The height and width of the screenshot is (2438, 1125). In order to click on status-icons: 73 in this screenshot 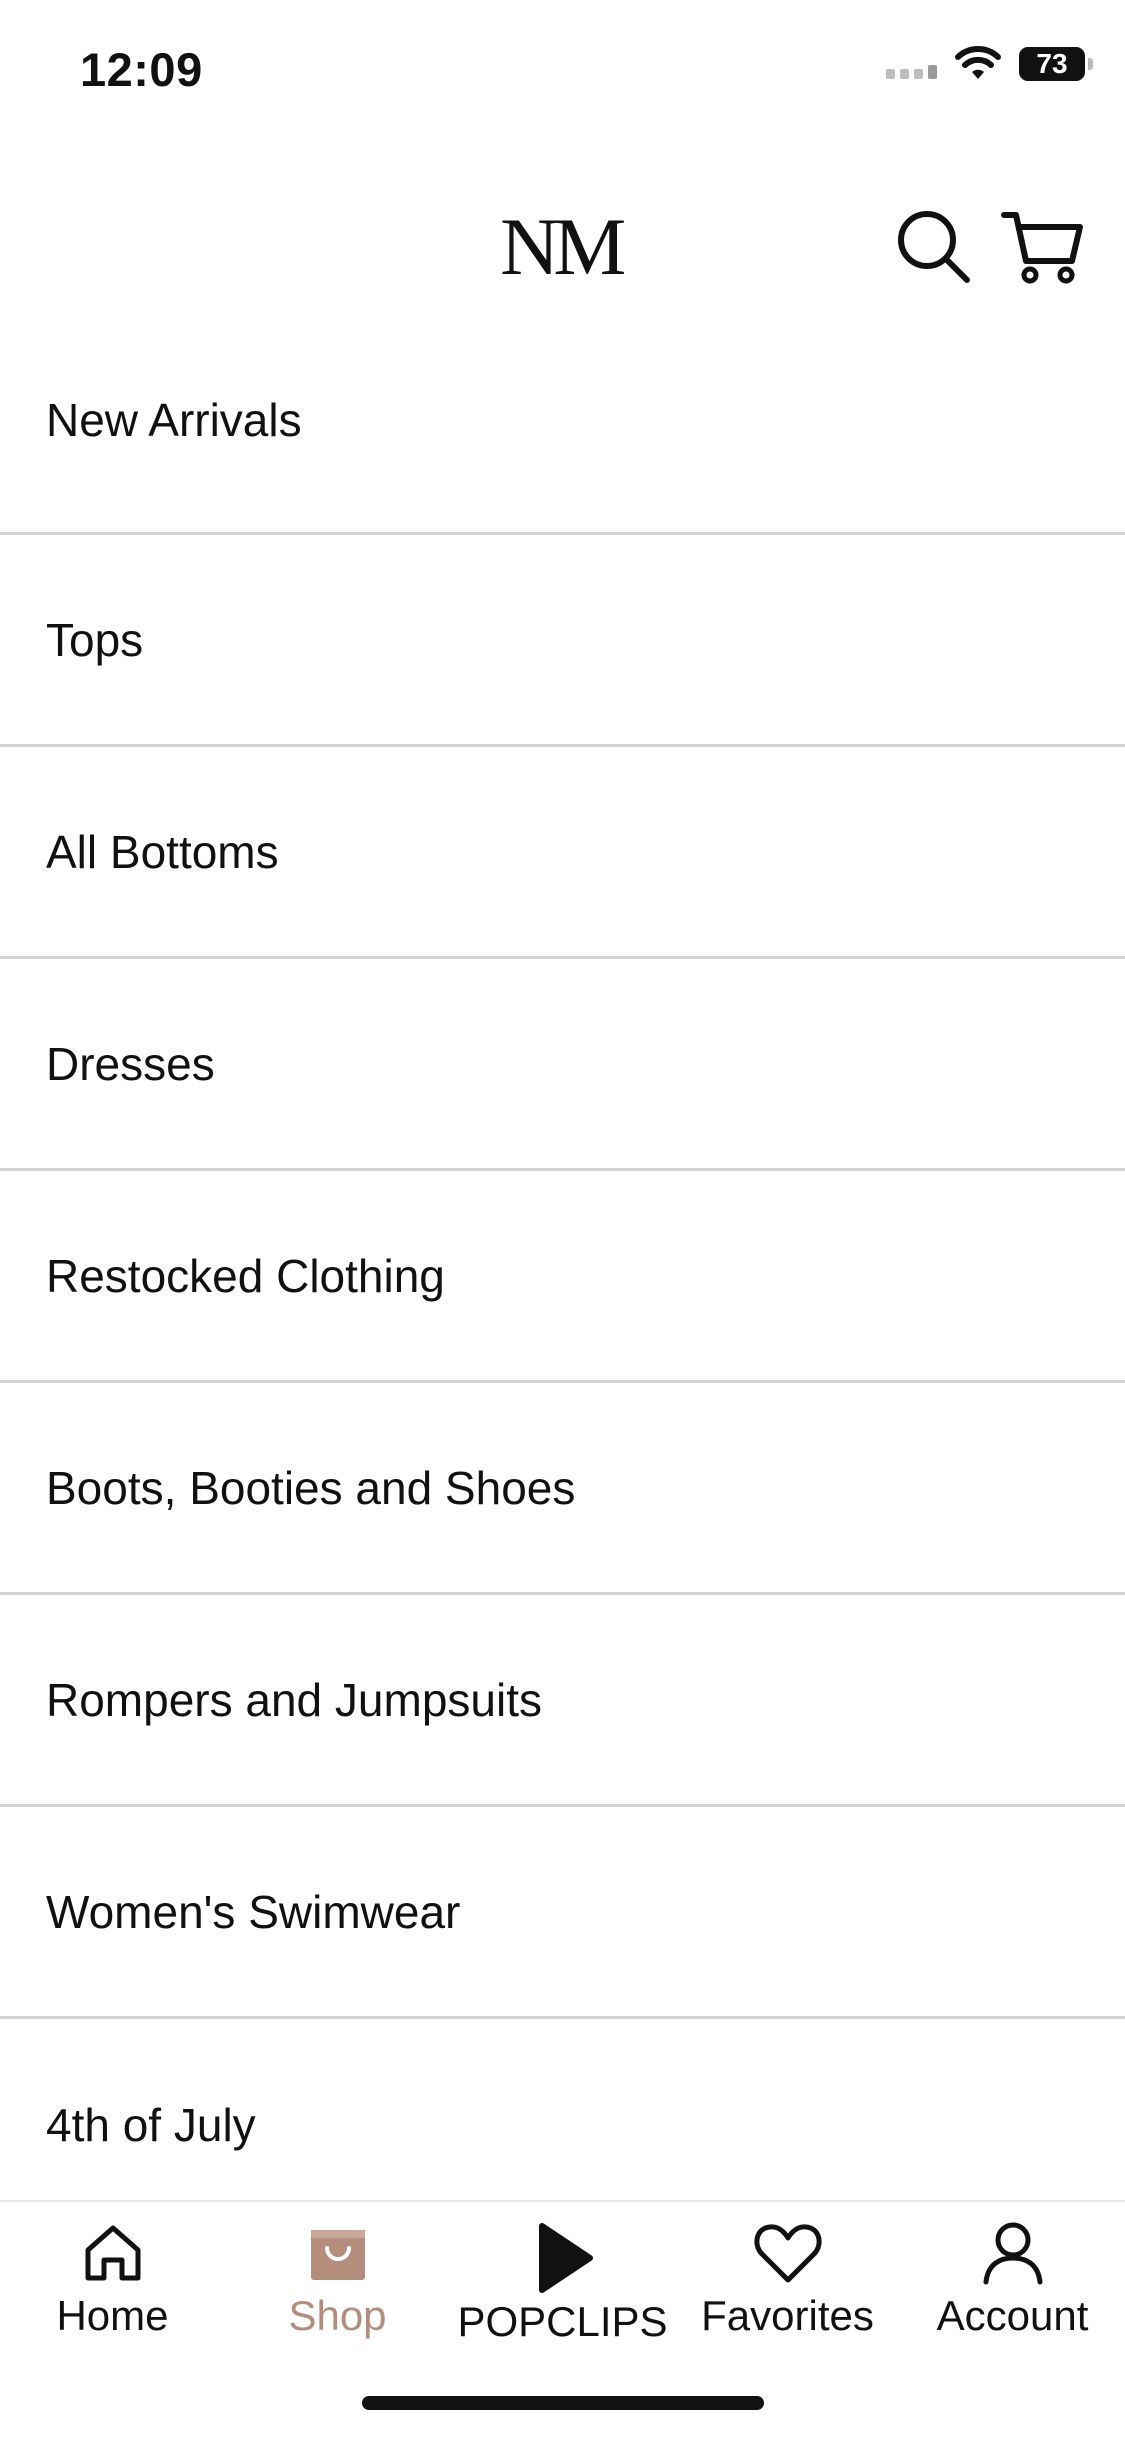, I will do `click(989, 64)`.